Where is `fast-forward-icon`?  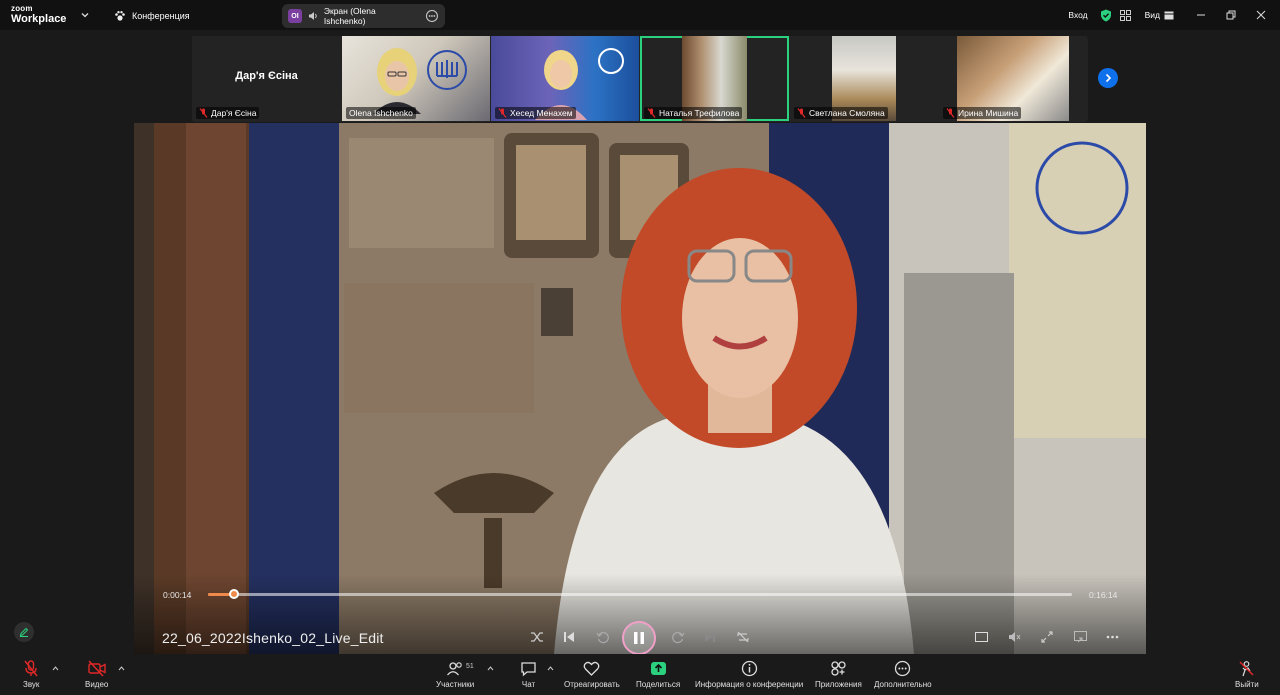
fast-forward-icon is located at coordinates (677, 637).